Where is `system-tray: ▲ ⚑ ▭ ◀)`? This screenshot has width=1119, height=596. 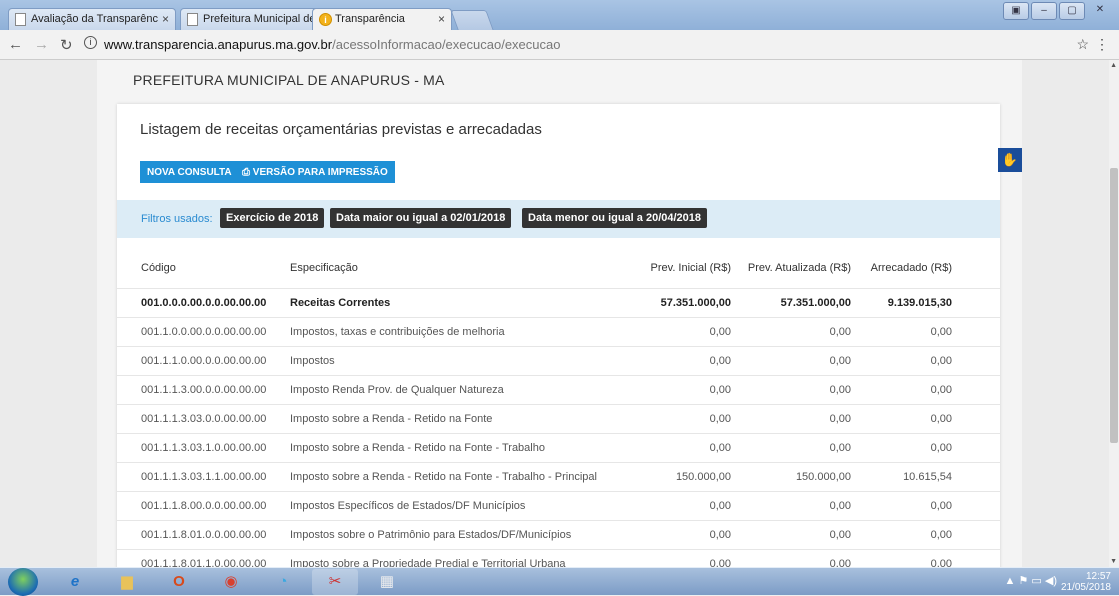
system-tray: ▲ ⚑ ▭ ◀) is located at coordinates (1031, 580).